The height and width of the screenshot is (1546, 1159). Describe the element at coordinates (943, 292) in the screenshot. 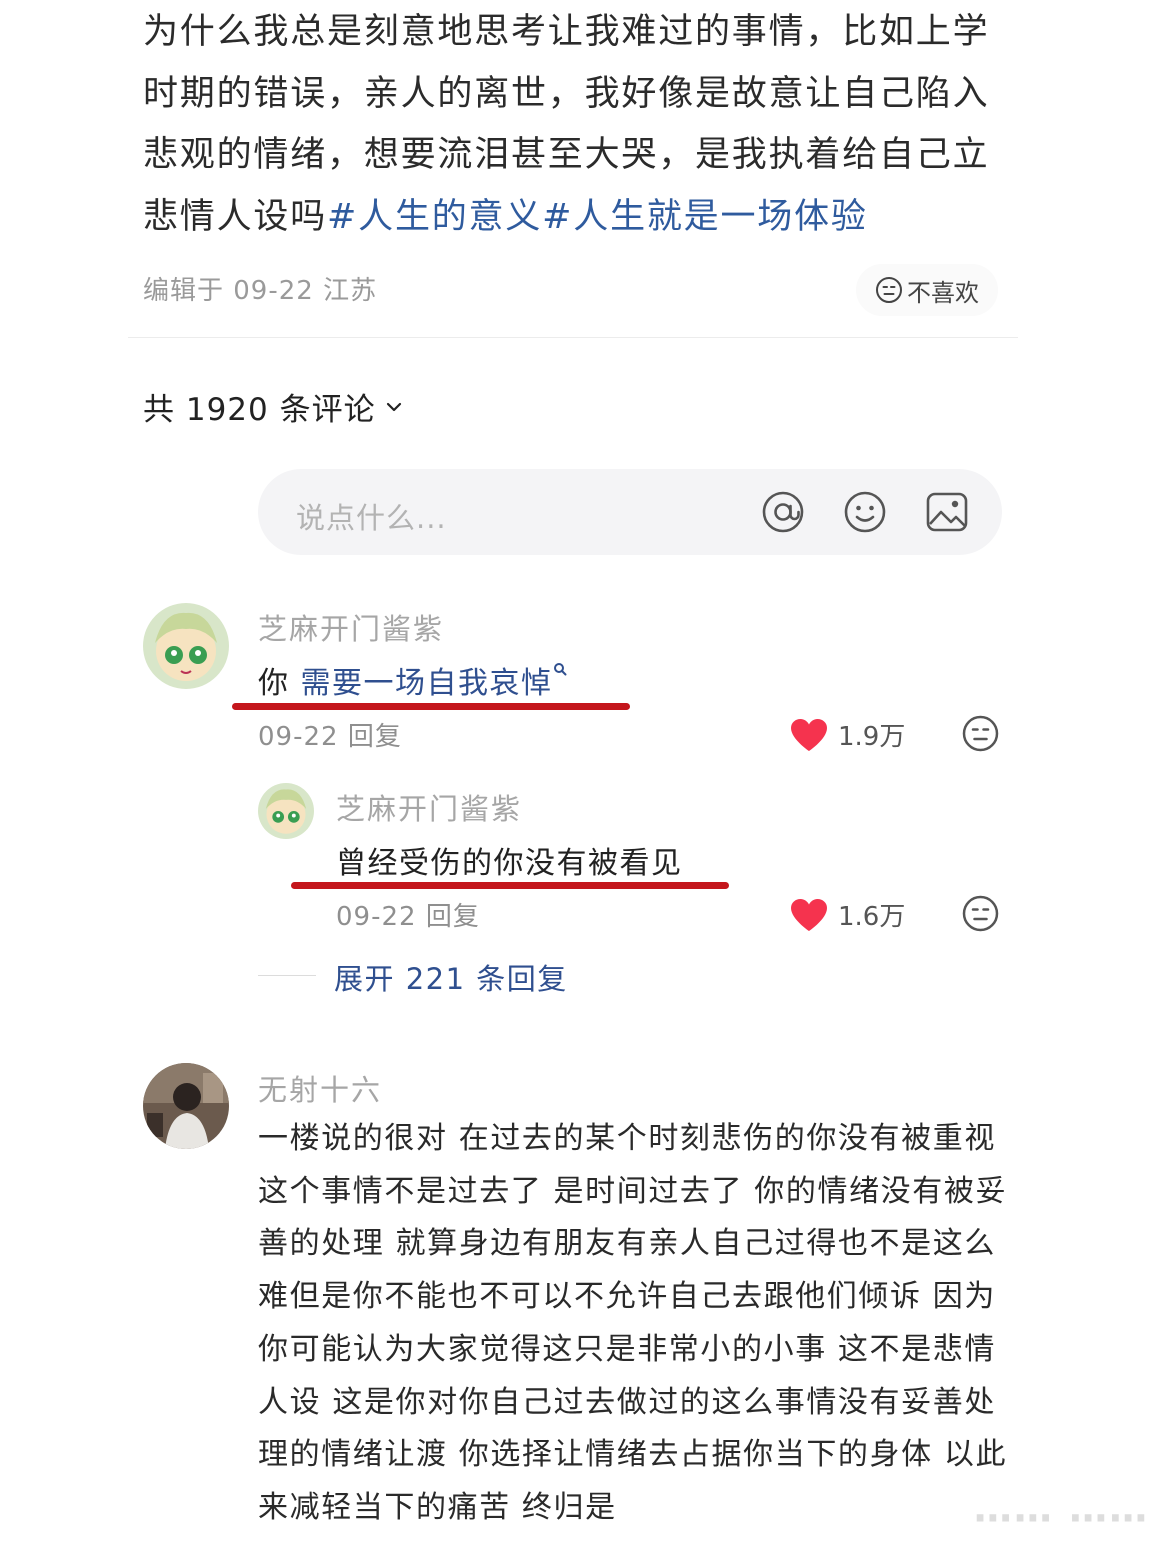

I see `dislike-label: 不喜欢` at that location.